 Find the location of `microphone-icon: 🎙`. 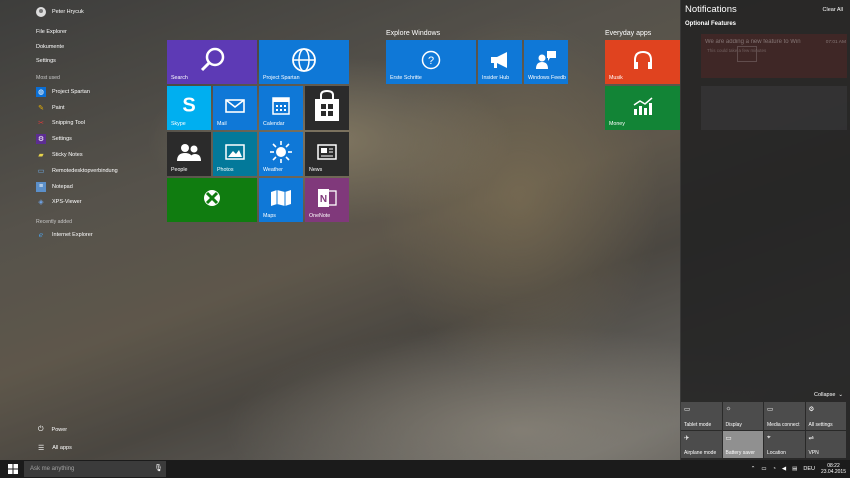

microphone-icon: 🎙 is located at coordinates (158, 468).